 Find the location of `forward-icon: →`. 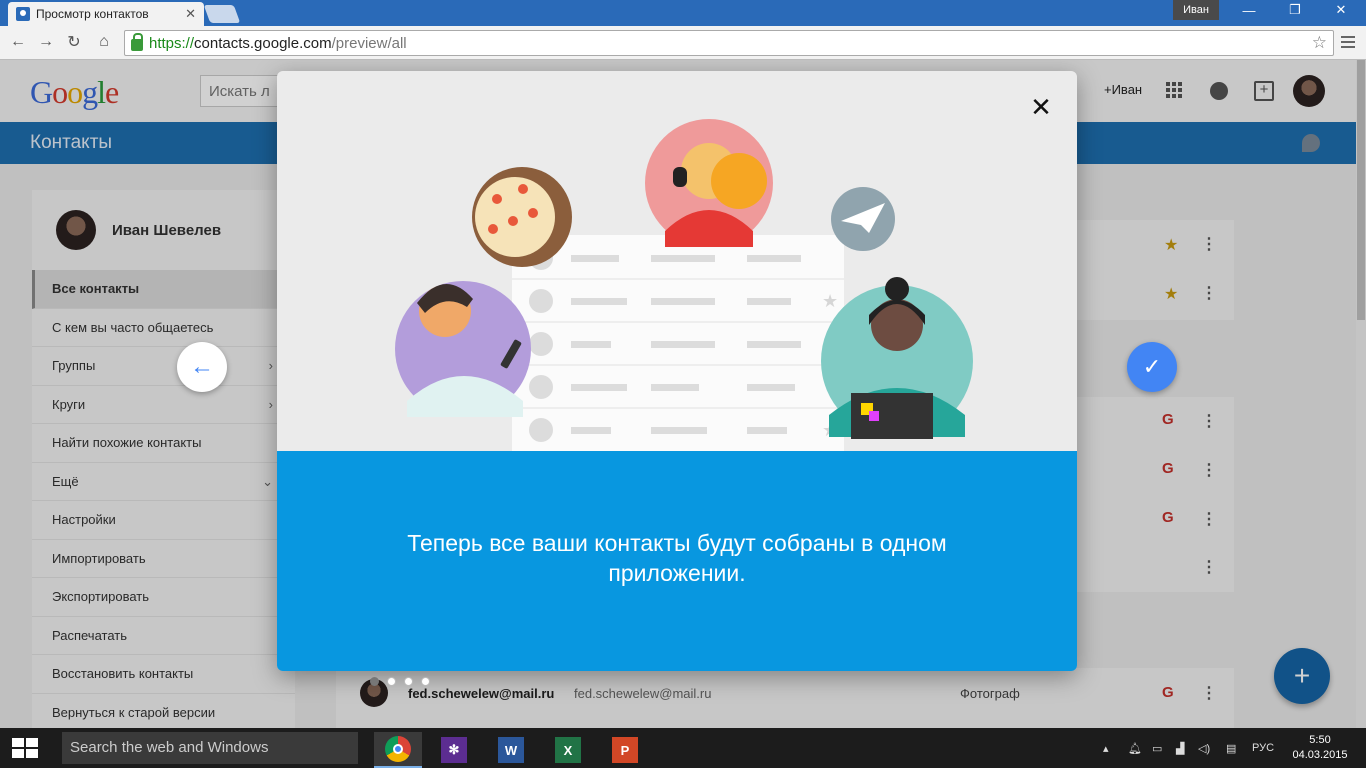

forward-icon: → is located at coordinates (46, 42).